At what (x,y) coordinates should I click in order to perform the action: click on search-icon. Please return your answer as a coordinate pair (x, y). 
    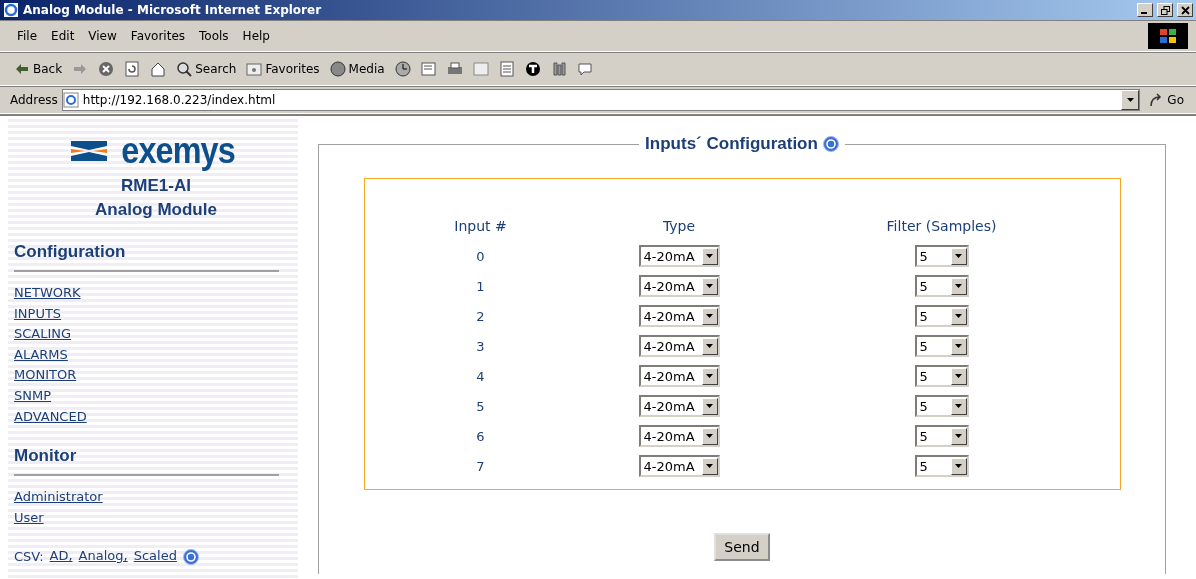
    Looking at the image, I should click on (184, 69).